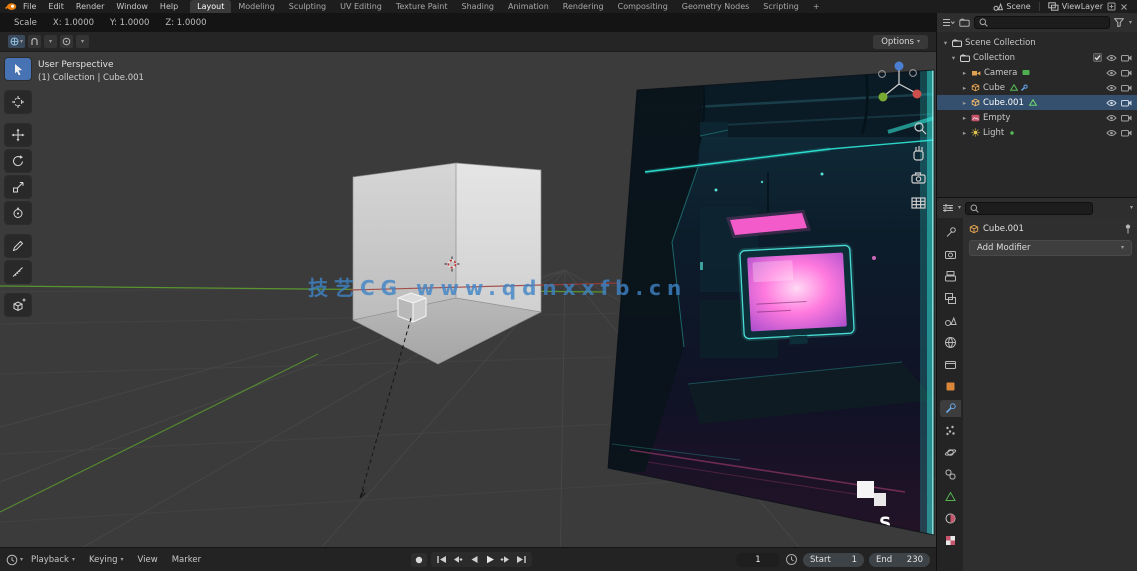 The height and width of the screenshot is (571, 1137). Describe the element at coordinates (53, 560) in the screenshot. I see `menu-playback: Playback ▾` at that location.